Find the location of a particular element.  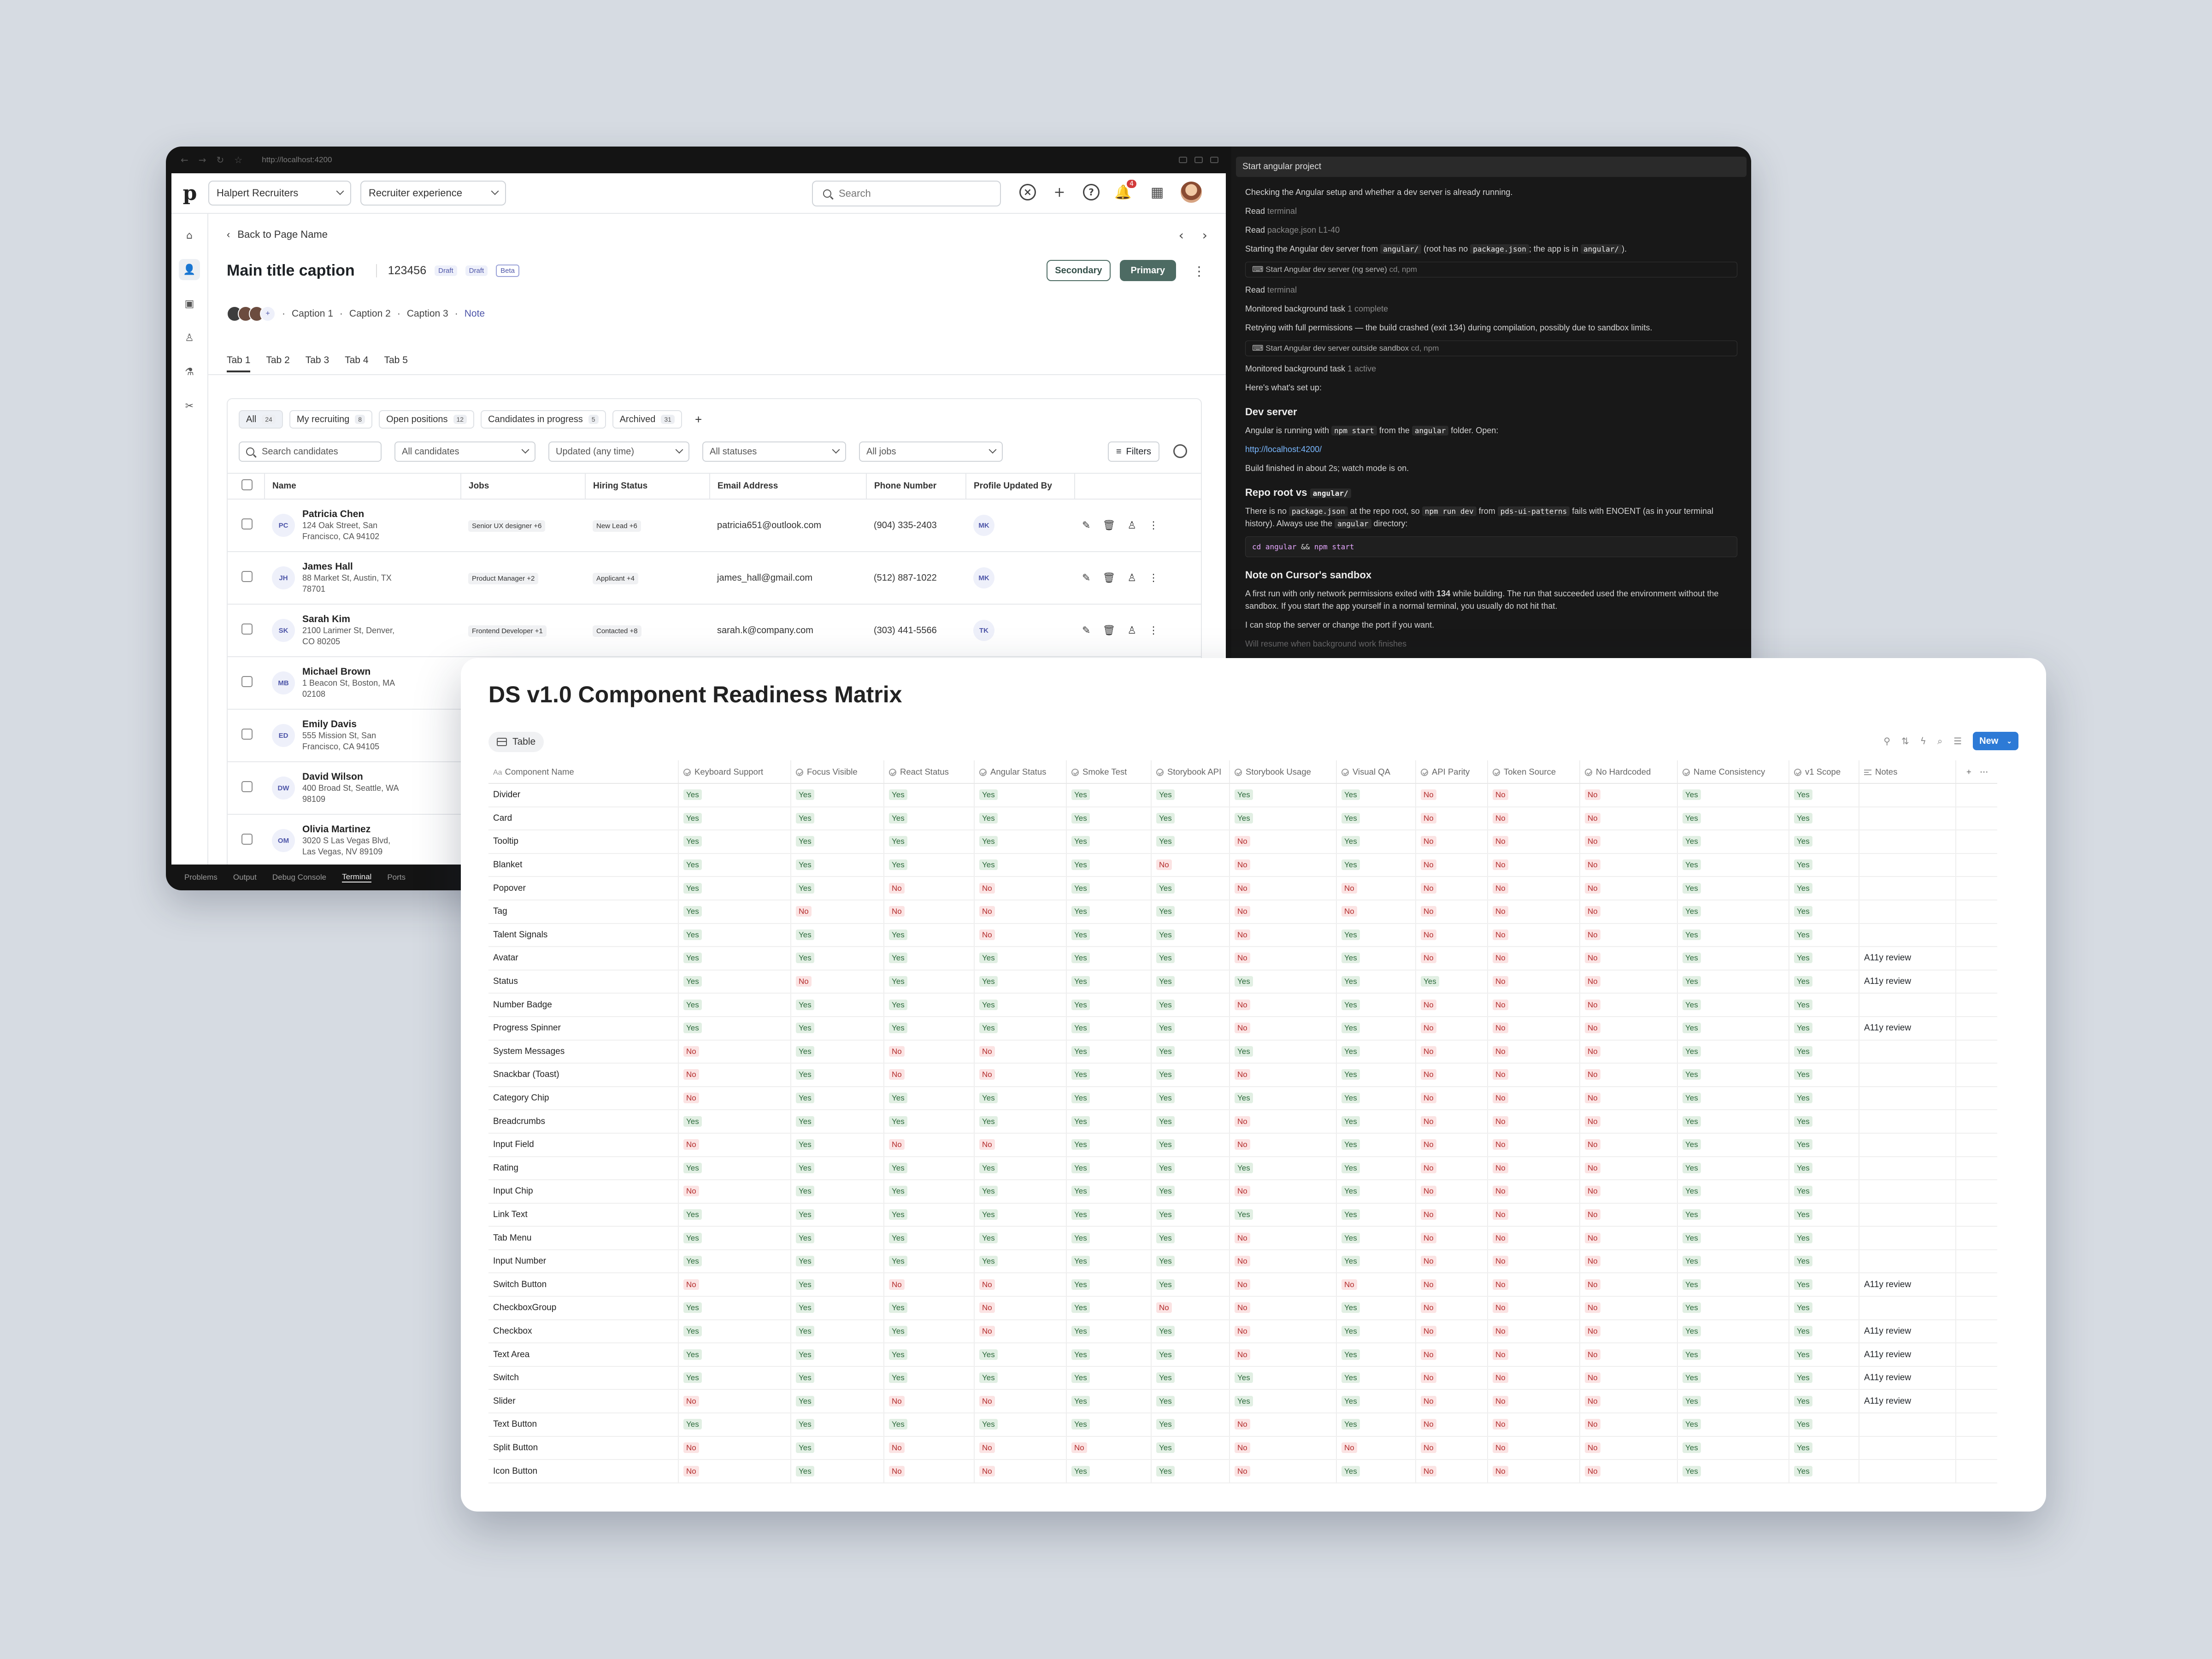

candidates-filter: All candidates is located at coordinates (464, 451).